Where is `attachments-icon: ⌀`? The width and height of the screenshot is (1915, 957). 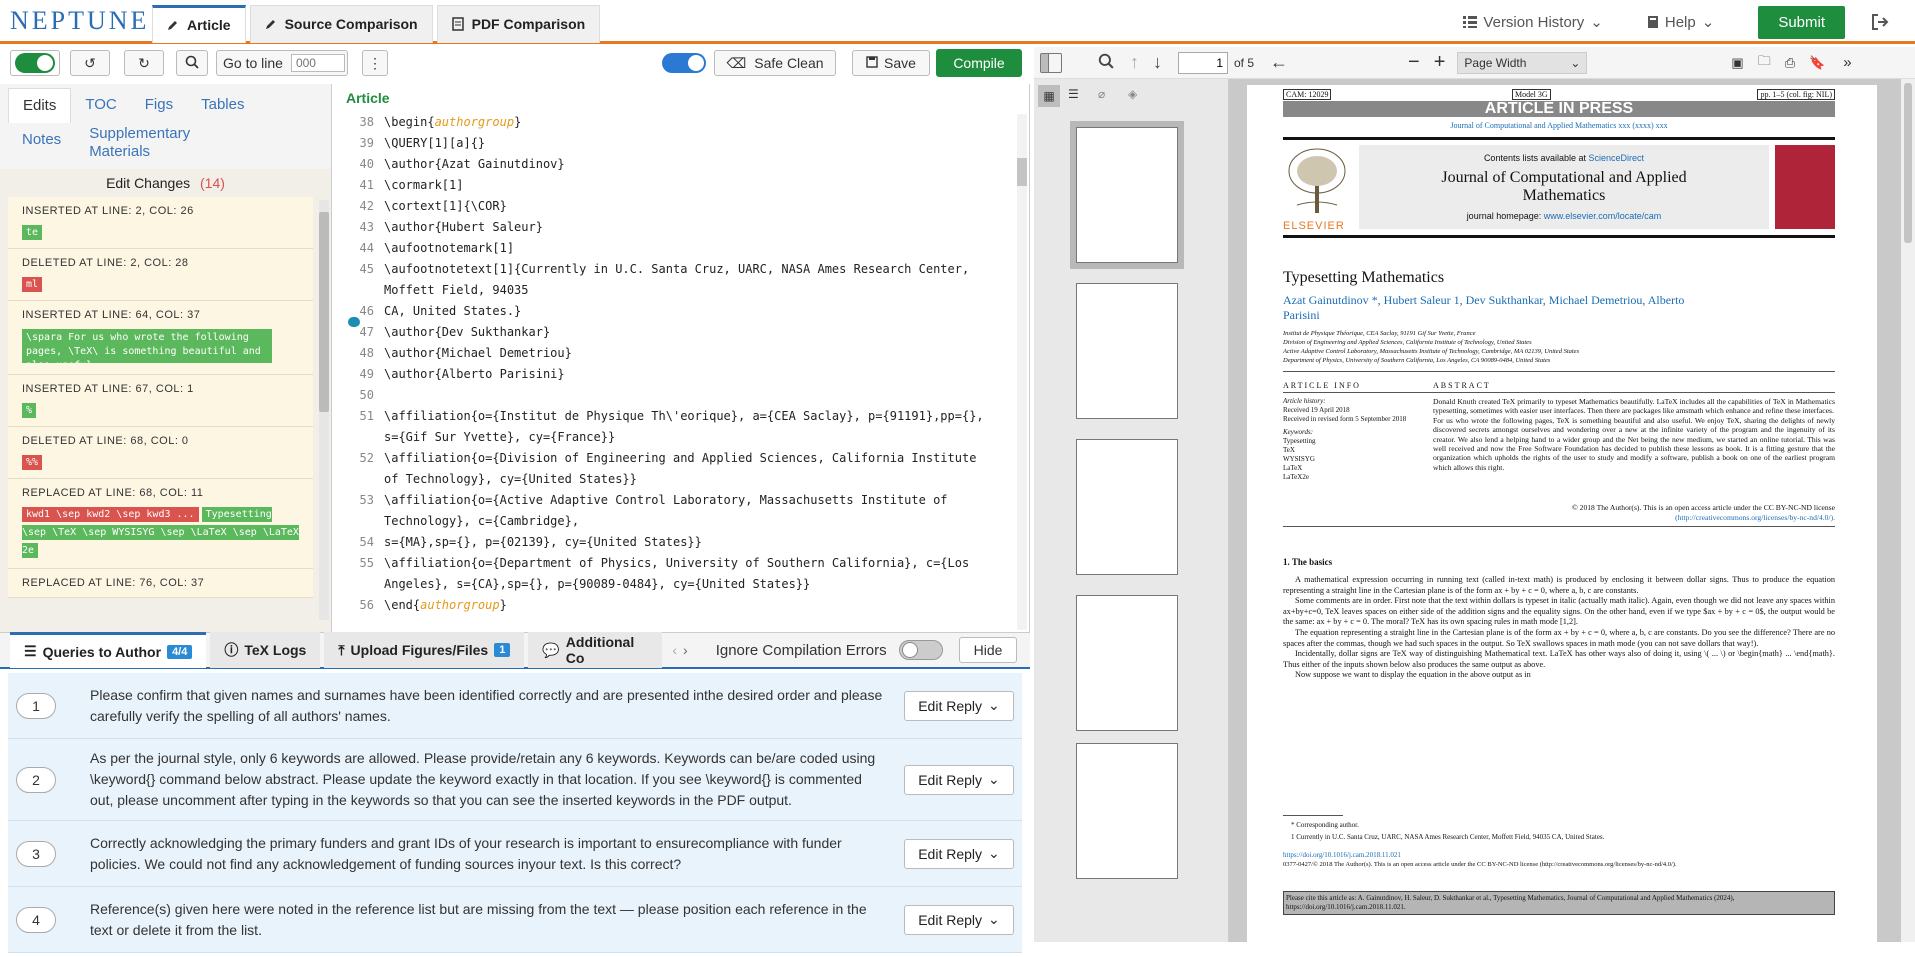
attachments-icon: ⌀ is located at coordinates (1101, 94).